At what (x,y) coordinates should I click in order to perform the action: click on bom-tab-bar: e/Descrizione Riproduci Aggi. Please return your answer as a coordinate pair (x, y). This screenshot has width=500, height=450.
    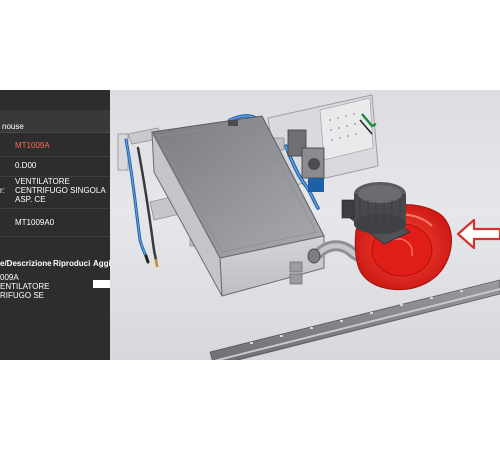
    Looking at the image, I should click on (55, 264).